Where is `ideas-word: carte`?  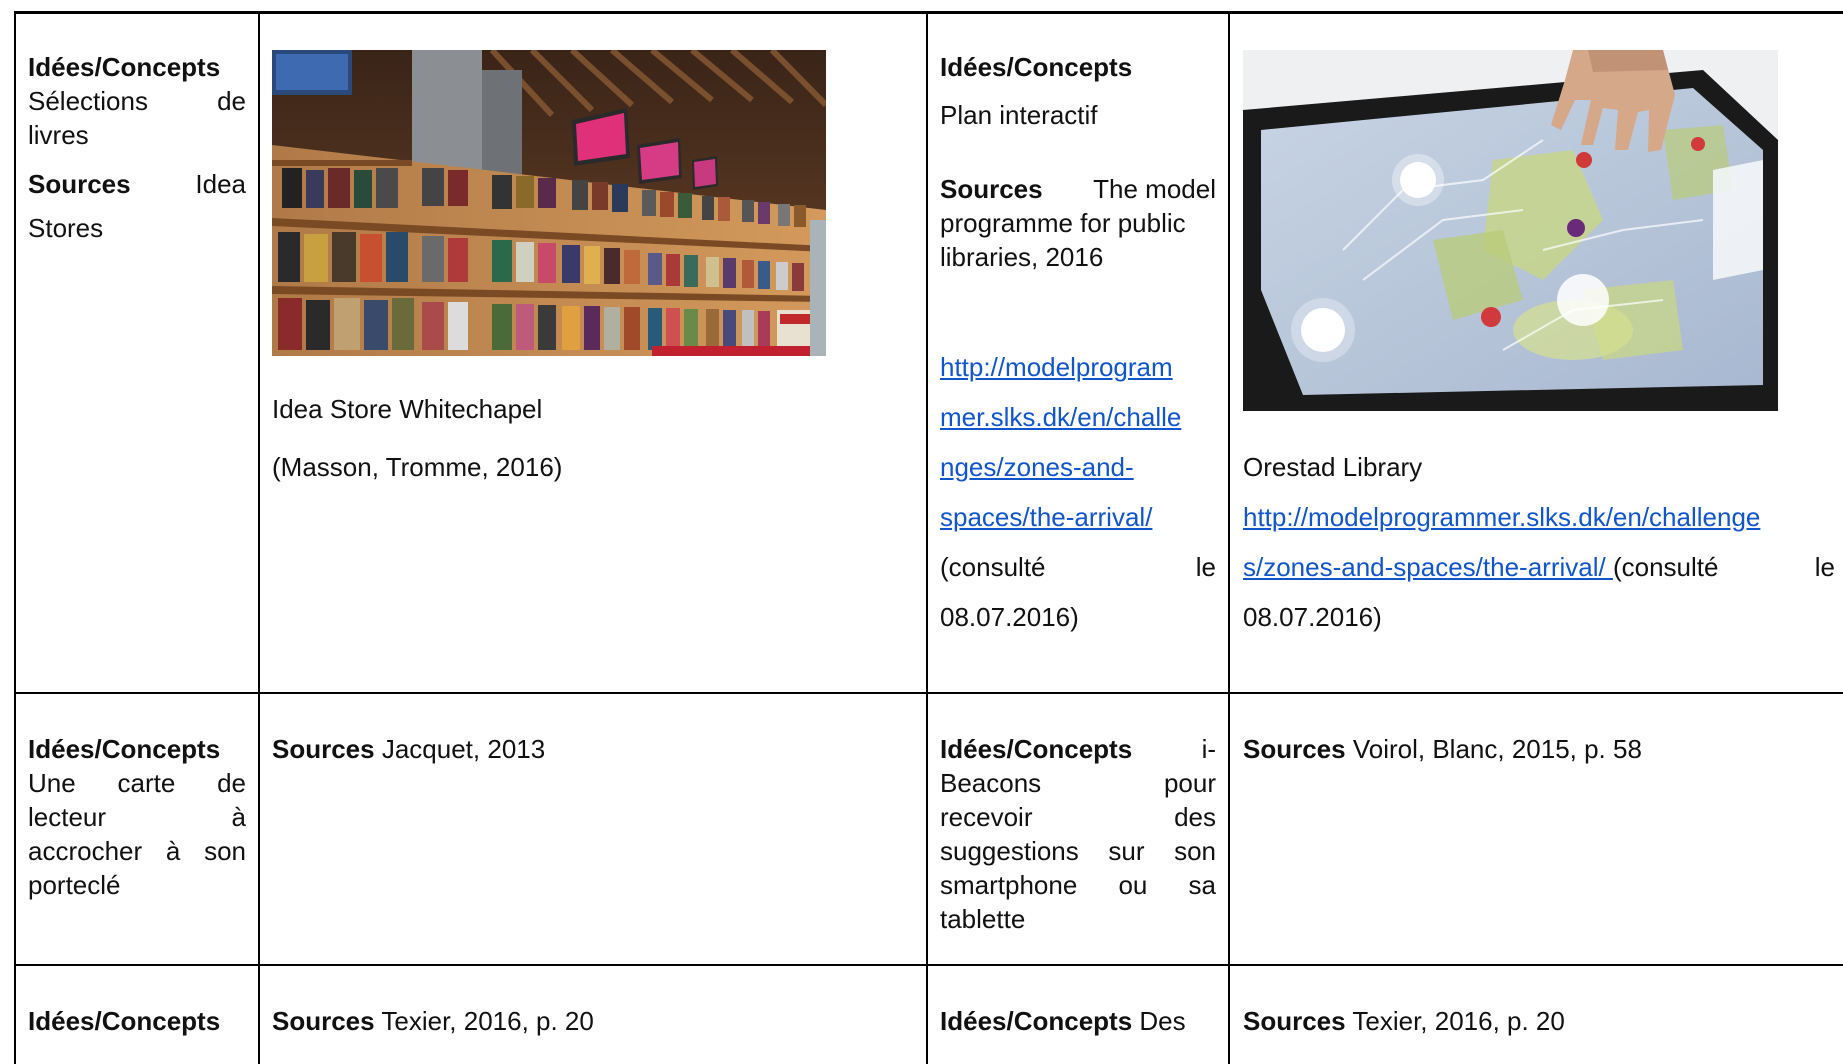 ideas-word: carte is located at coordinates (146, 783).